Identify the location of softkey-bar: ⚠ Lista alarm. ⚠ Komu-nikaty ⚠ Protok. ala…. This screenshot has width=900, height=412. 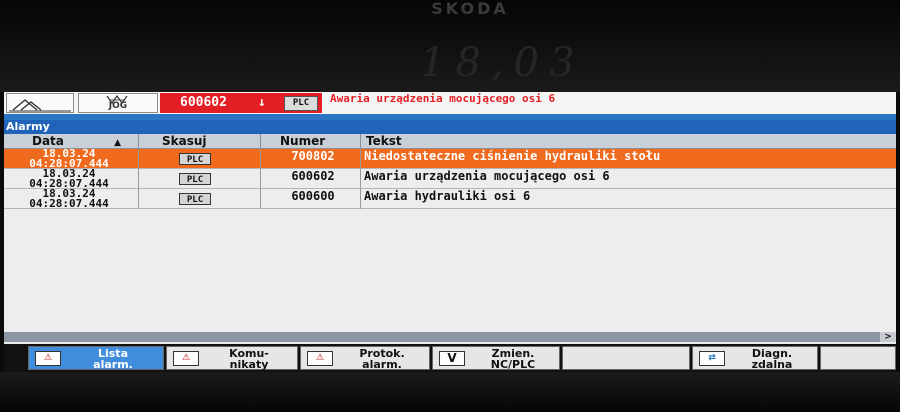
(450, 358).